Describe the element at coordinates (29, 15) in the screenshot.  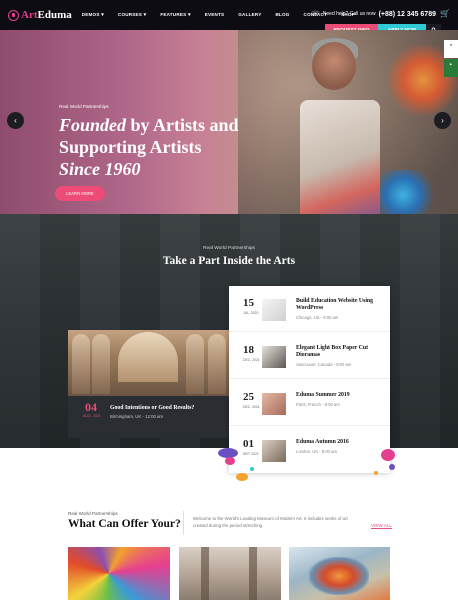
I see `logo-prefix: Art` at that location.